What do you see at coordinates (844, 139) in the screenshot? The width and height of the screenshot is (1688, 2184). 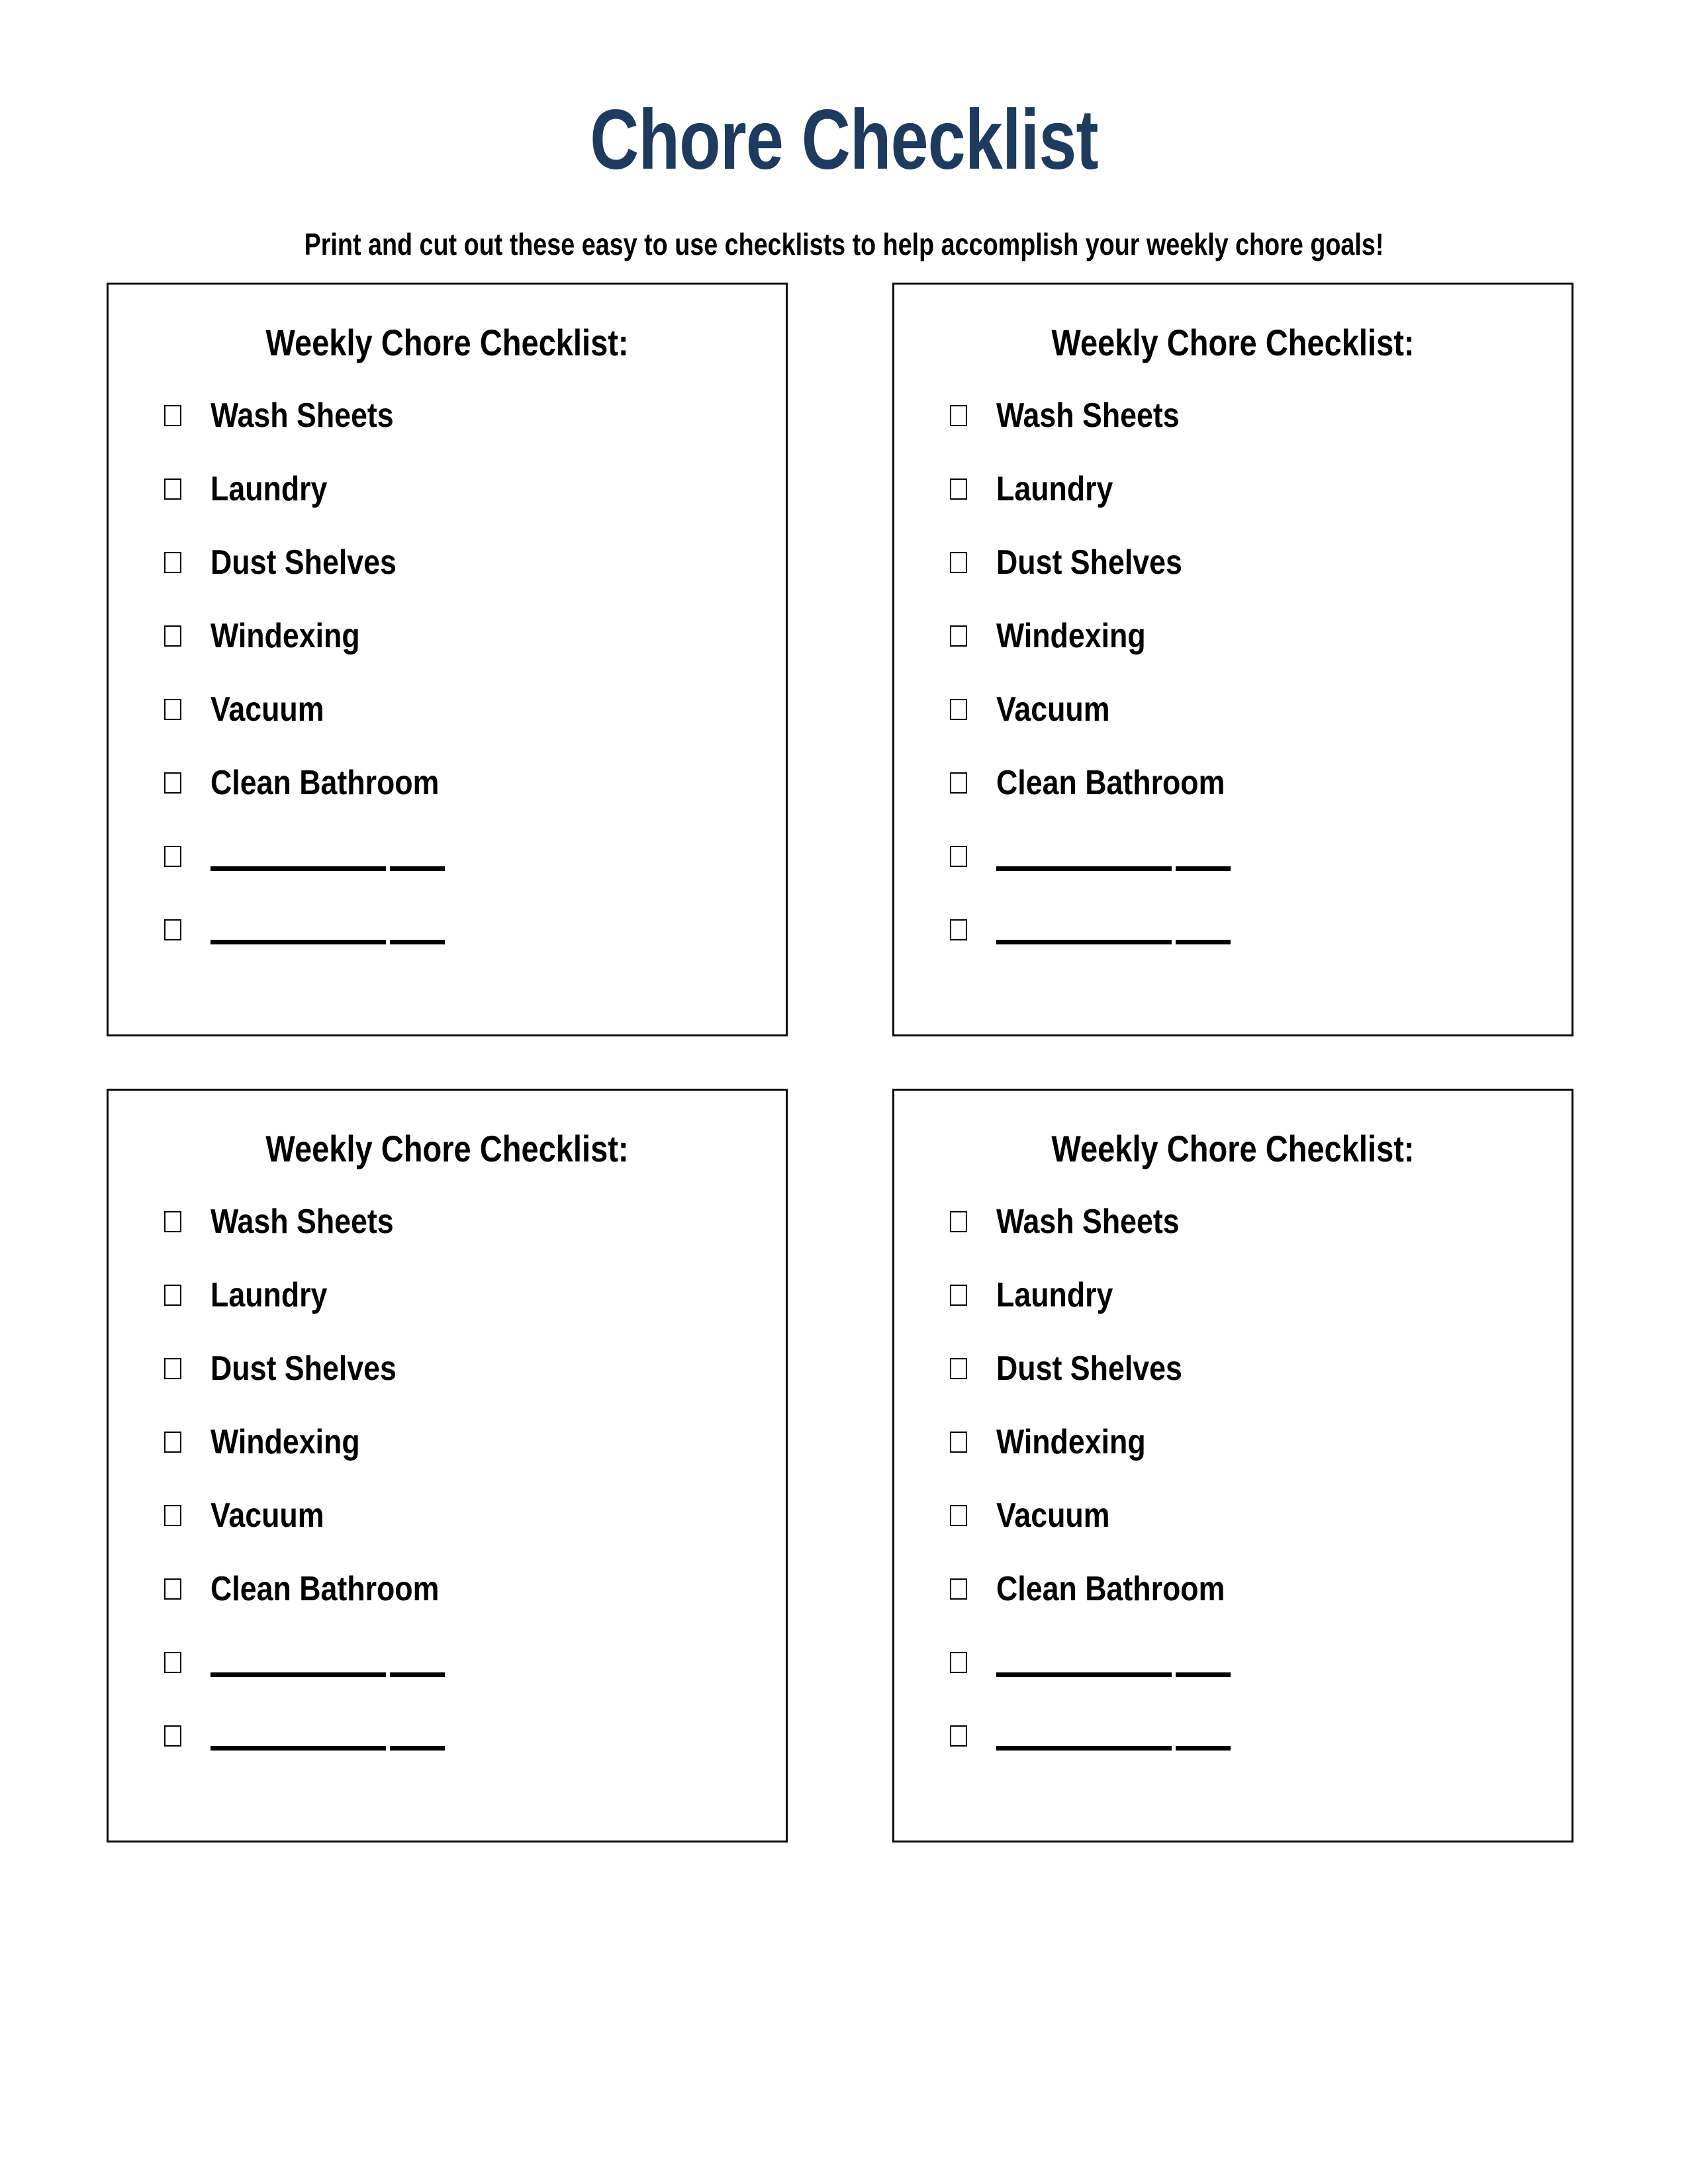 I see `page-title: Chore Checklist` at bounding box center [844, 139].